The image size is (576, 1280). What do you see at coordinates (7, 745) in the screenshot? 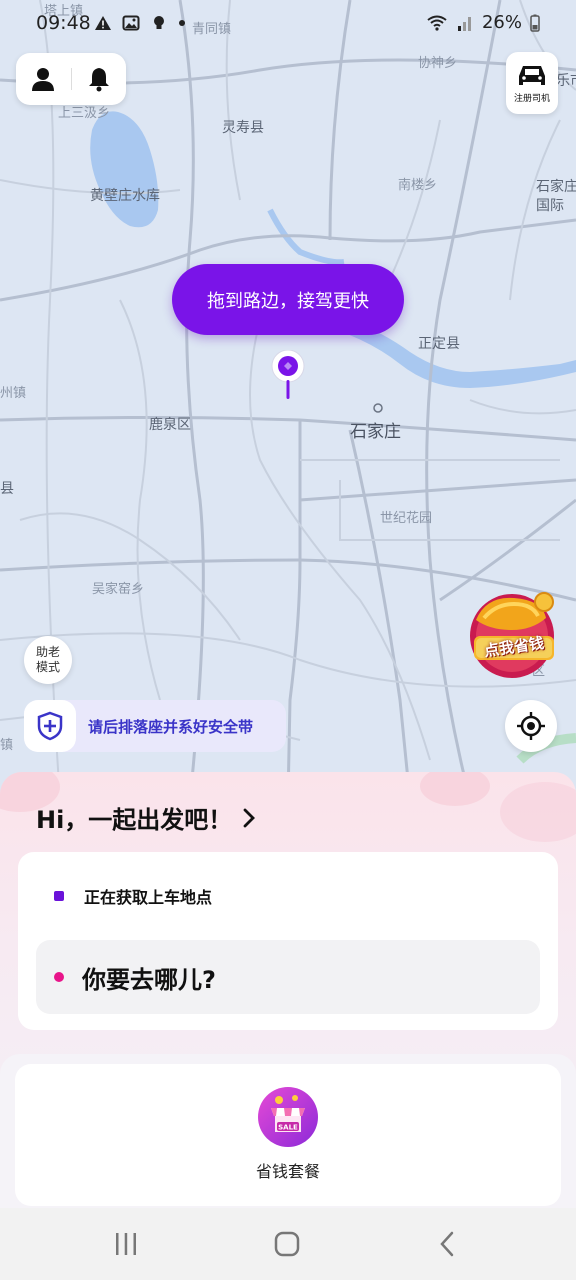
I see `place-label: 镇` at bounding box center [7, 745].